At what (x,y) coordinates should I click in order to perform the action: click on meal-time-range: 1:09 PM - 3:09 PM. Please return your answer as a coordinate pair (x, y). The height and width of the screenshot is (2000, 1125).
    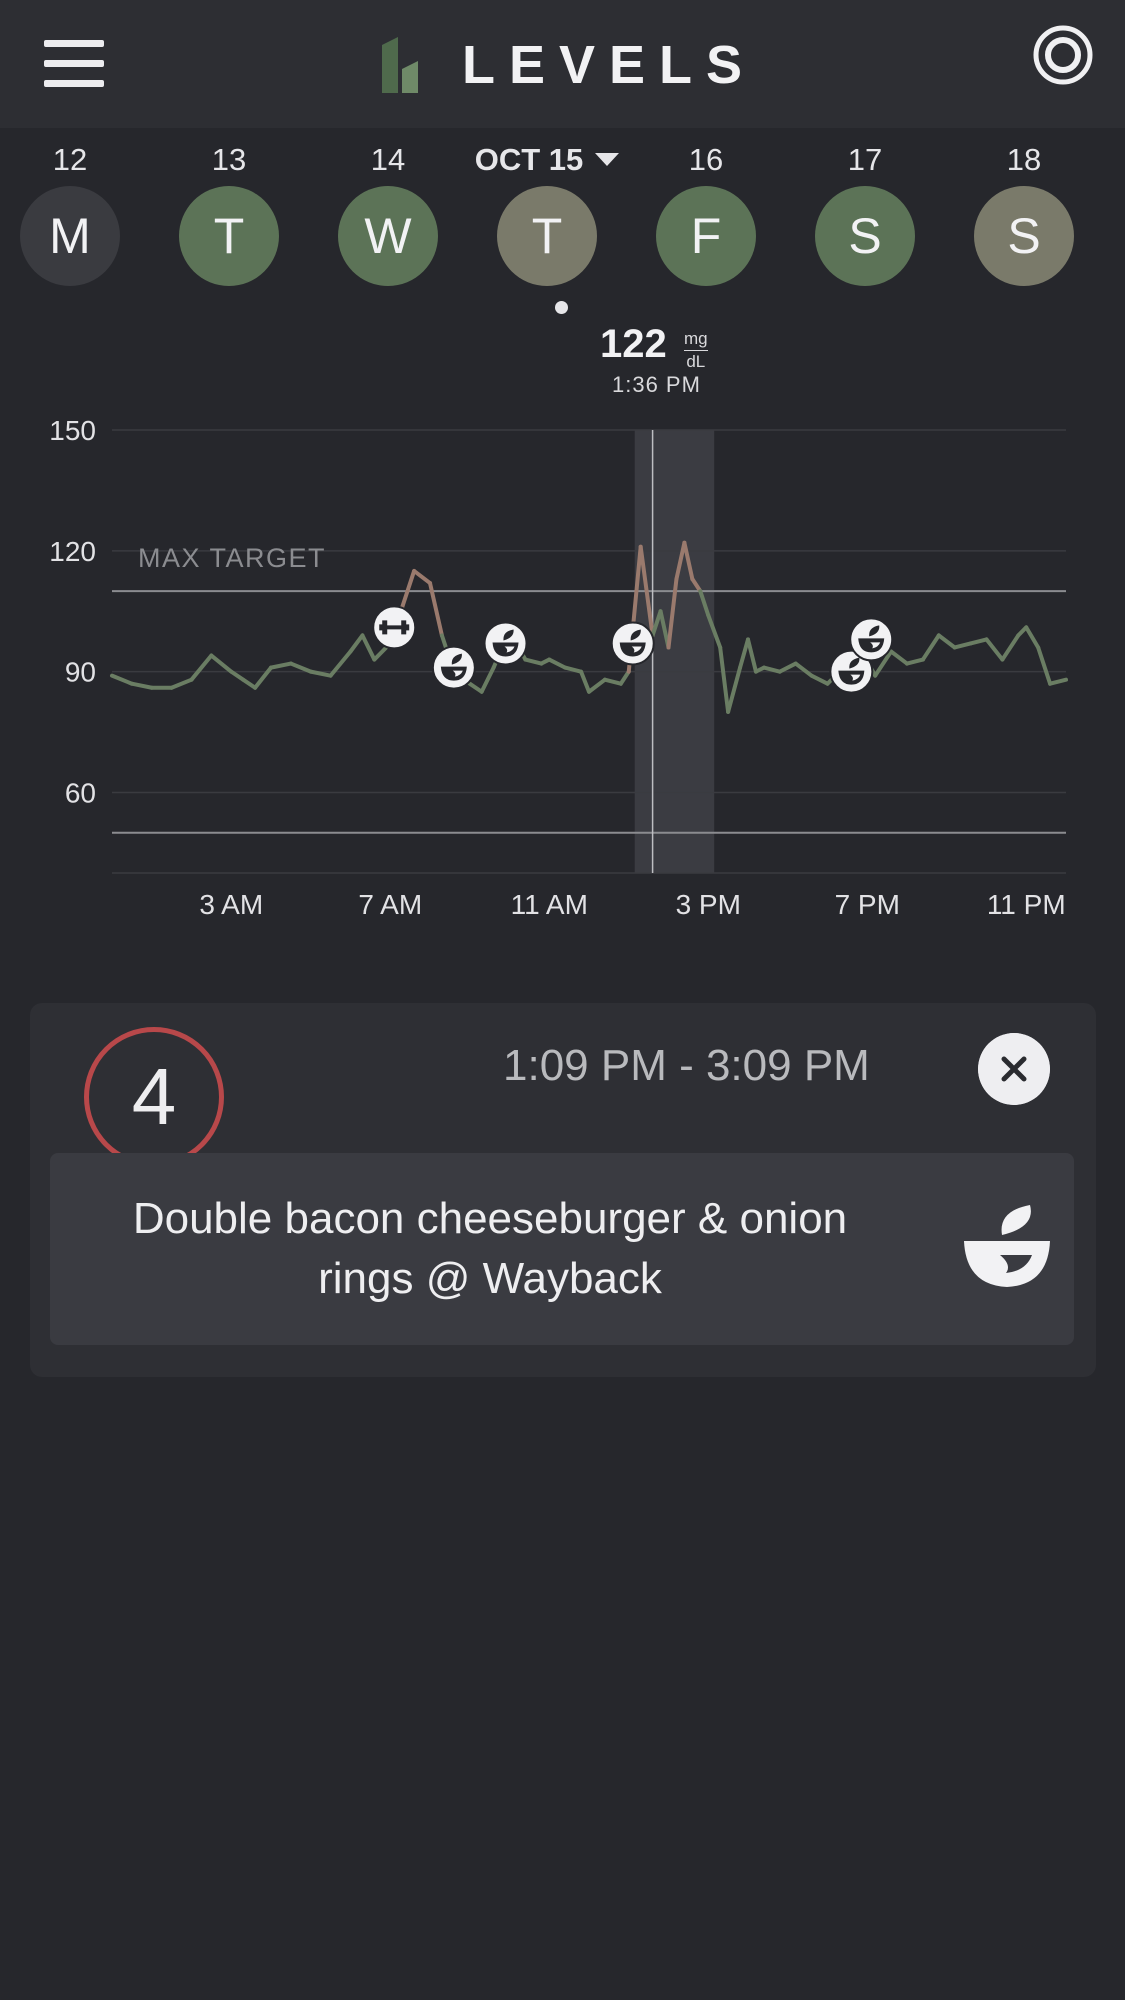
    Looking at the image, I should click on (686, 1065).